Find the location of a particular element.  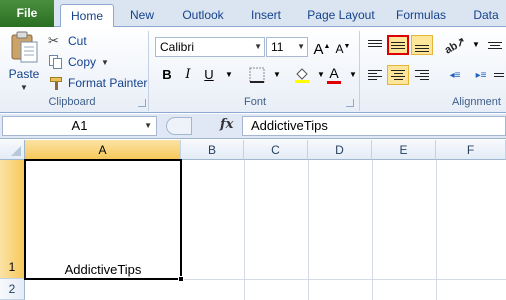

align-center-button is located at coordinates (398, 75).